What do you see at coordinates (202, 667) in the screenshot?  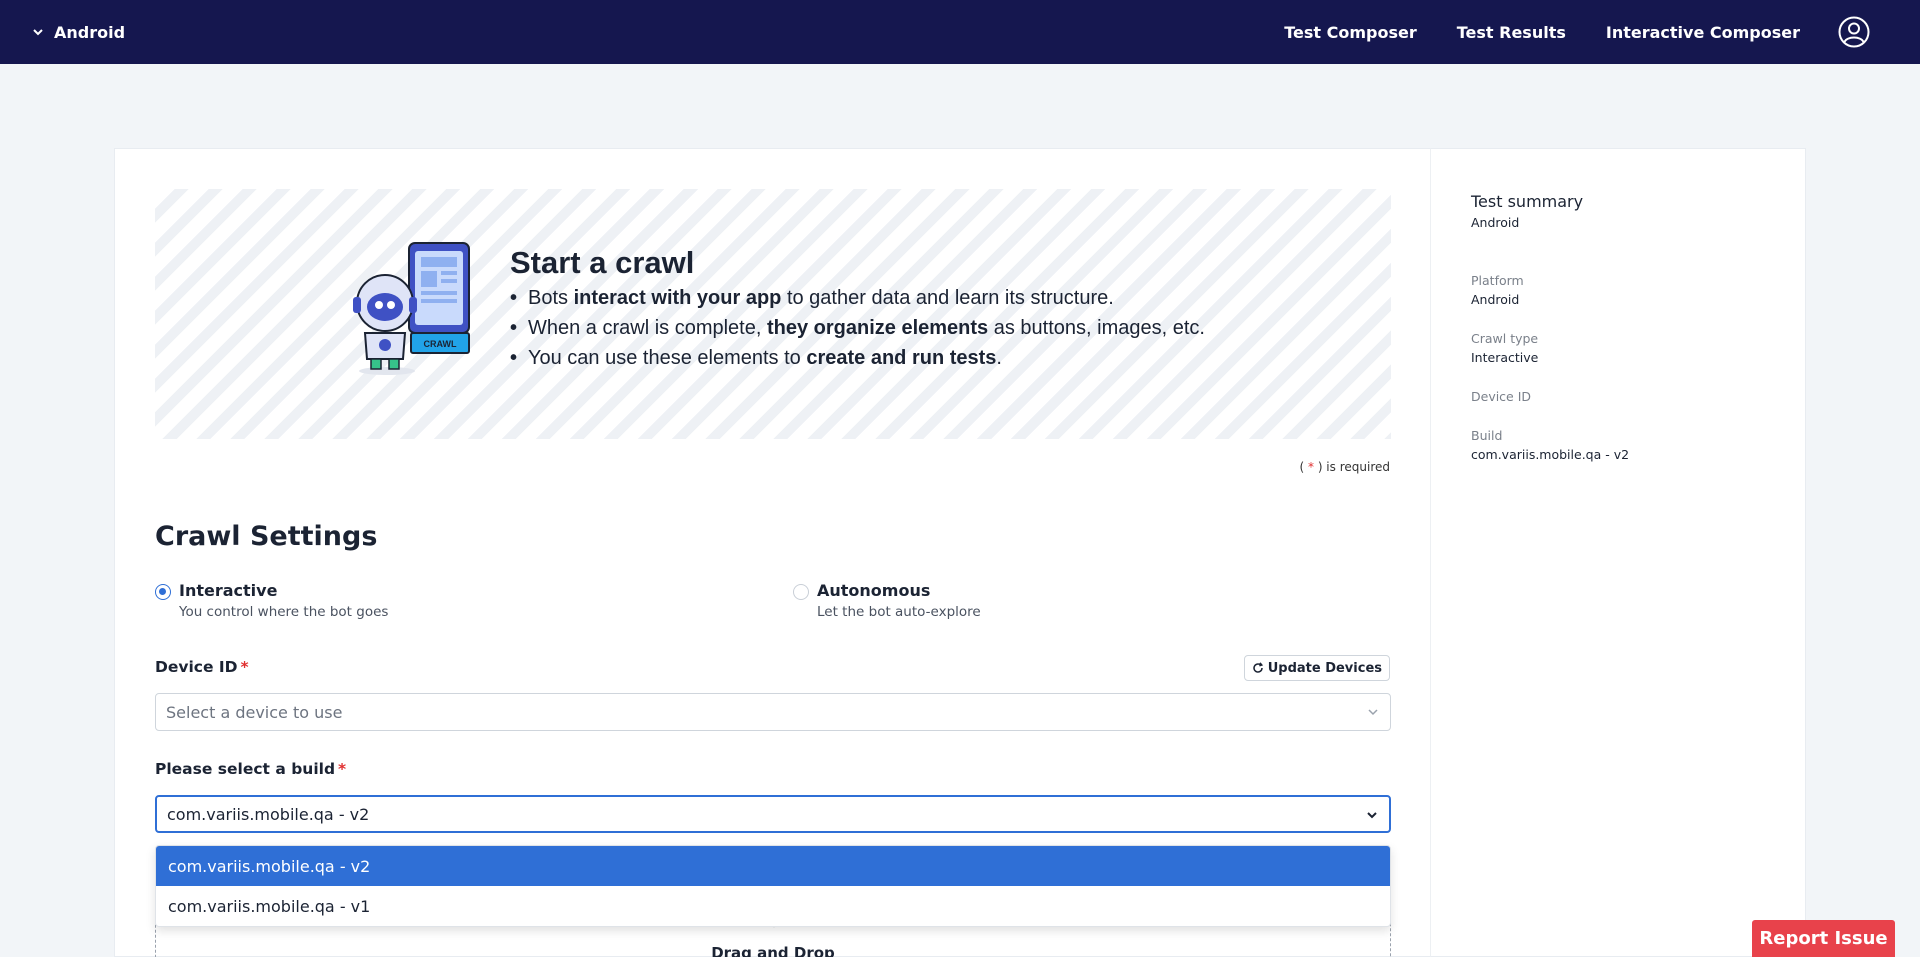 I see `device-id-label: Device ID *` at bounding box center [202, 667].